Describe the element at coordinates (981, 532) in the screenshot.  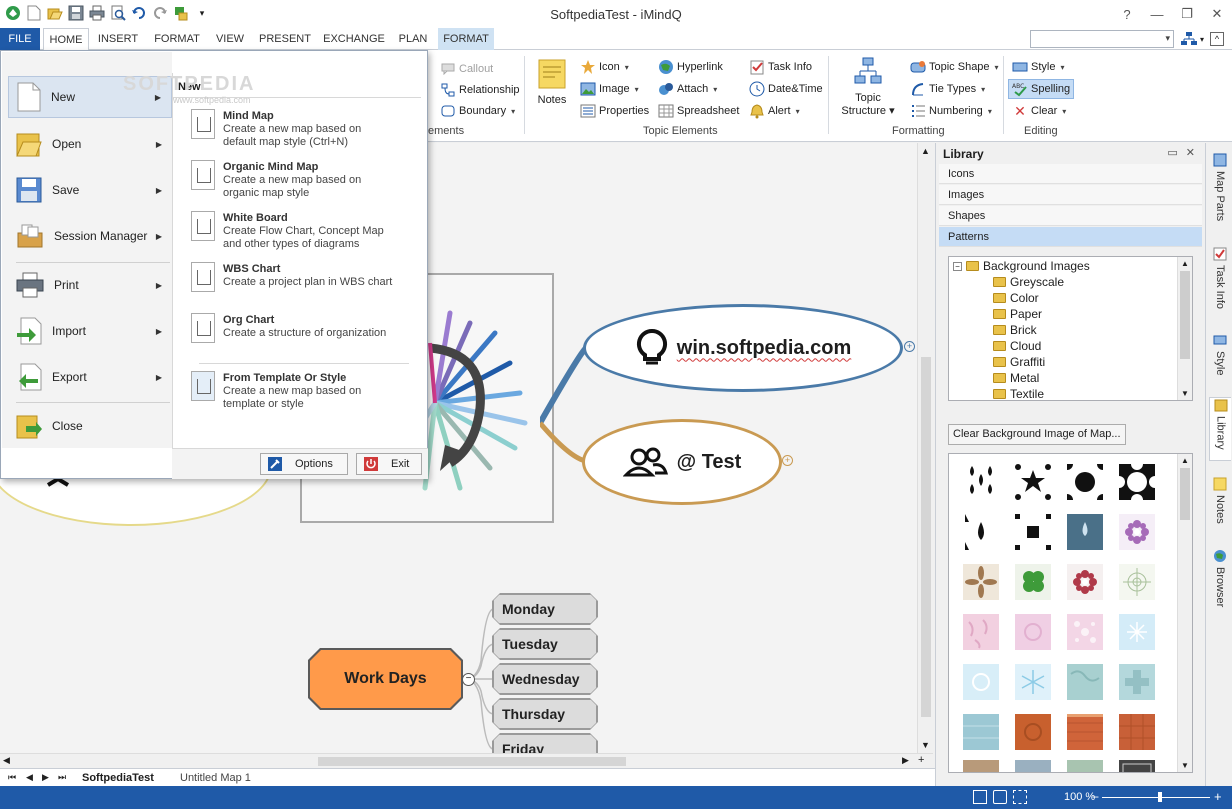
I see `pattern-drop-icon` at that location.